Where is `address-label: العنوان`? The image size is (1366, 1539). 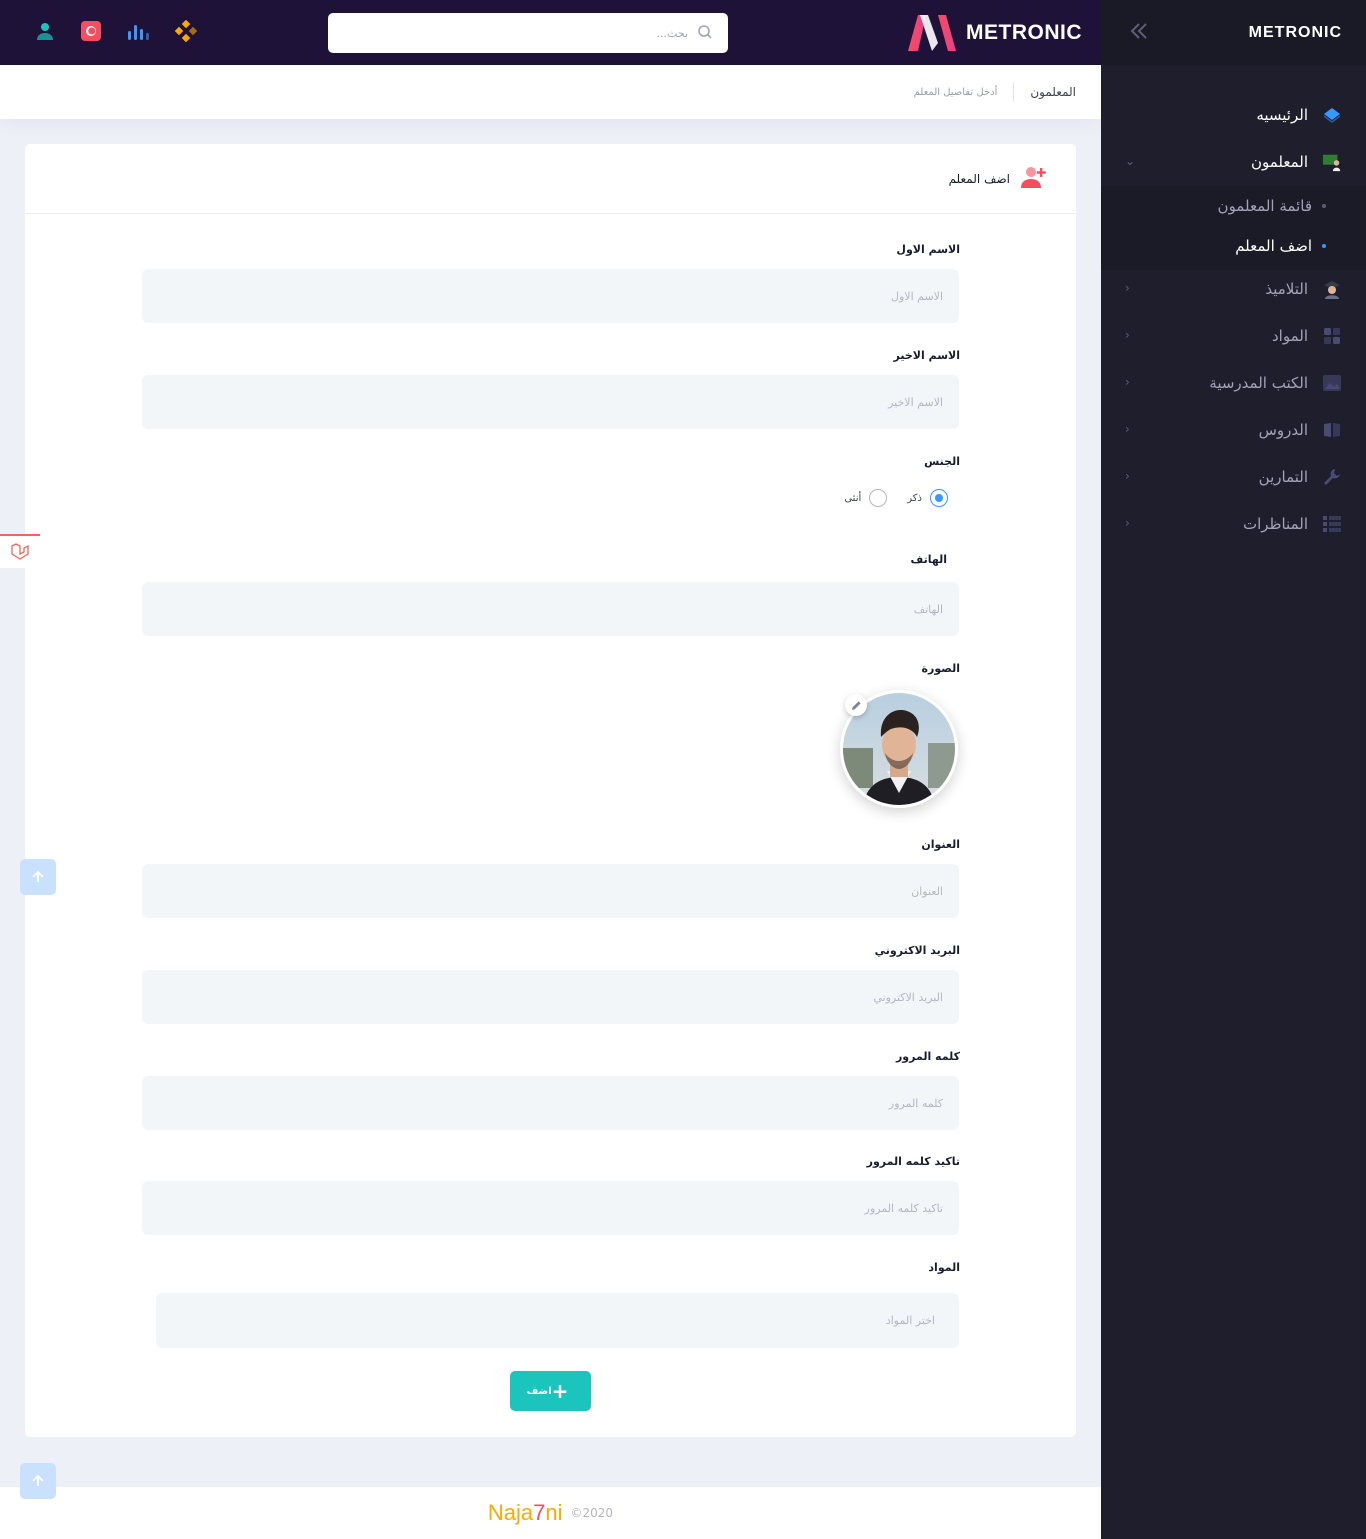 address-label: العنوان is located at coordinates (940, 844).